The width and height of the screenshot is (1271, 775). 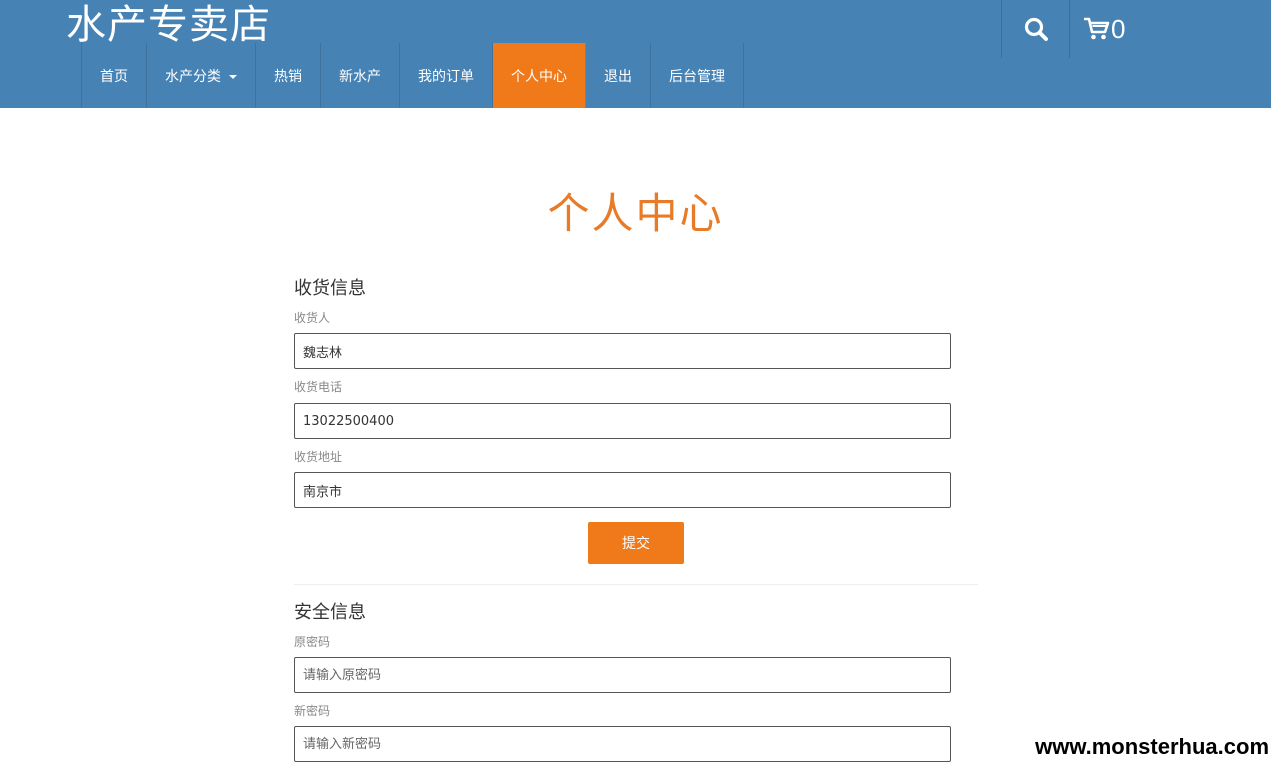 I want to click on security-section-title: 安全信息, so click(x=330, y=612).